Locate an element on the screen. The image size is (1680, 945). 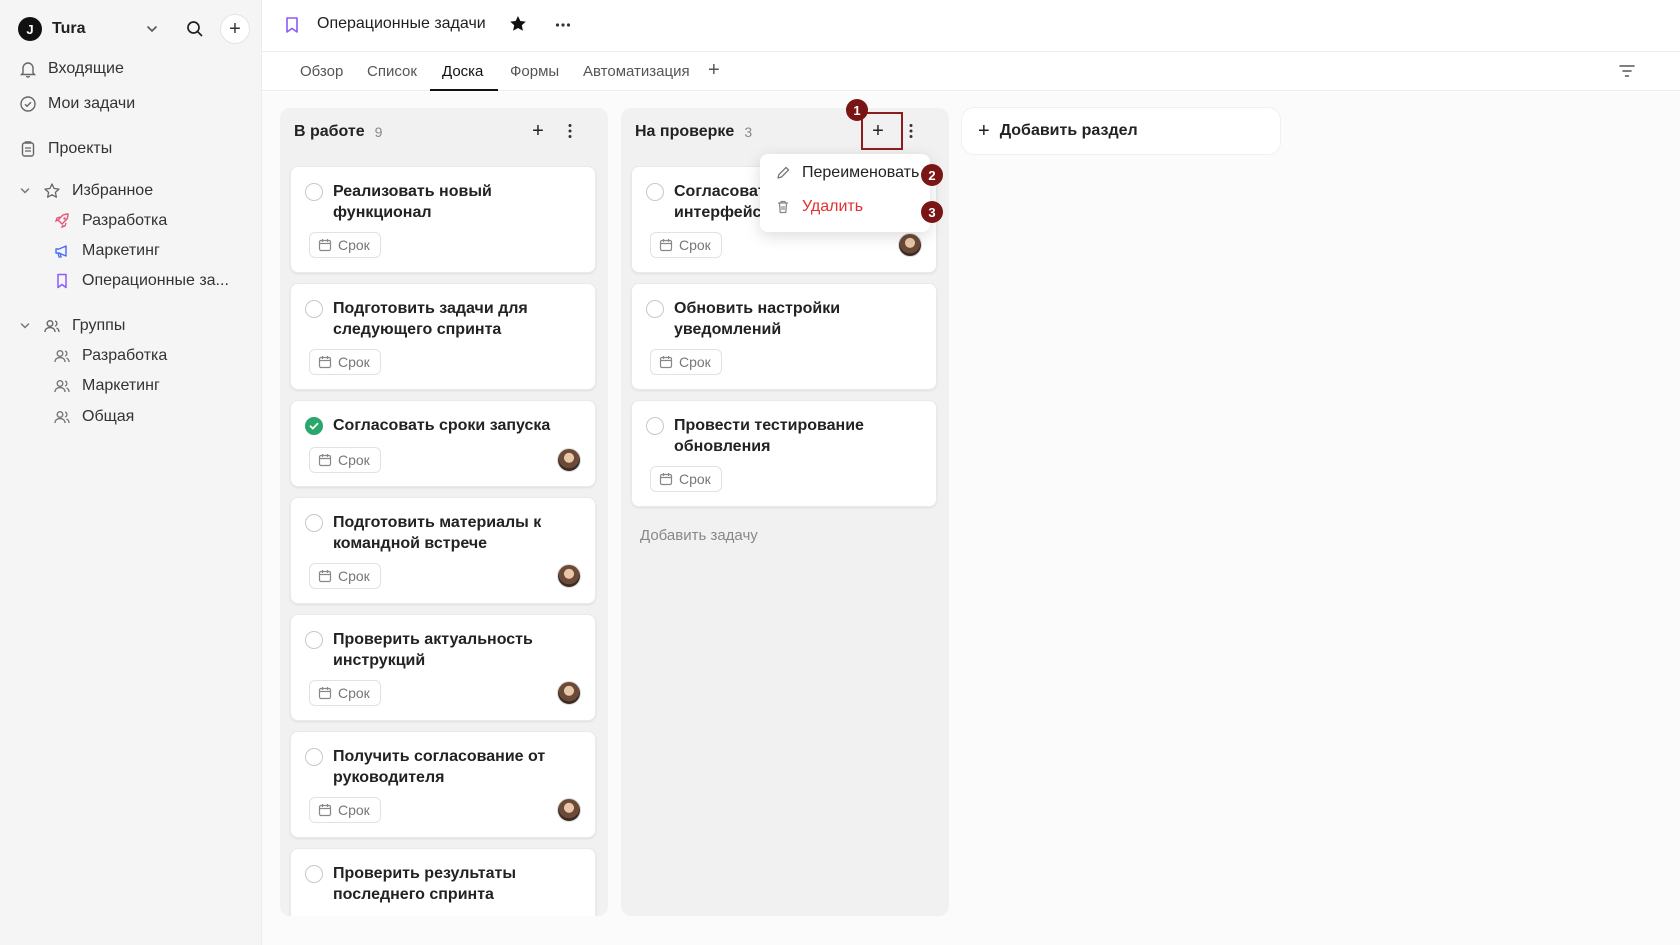
sidebar-item-favorite-marketing: Маркетинг is located at coordinates (106, 251).